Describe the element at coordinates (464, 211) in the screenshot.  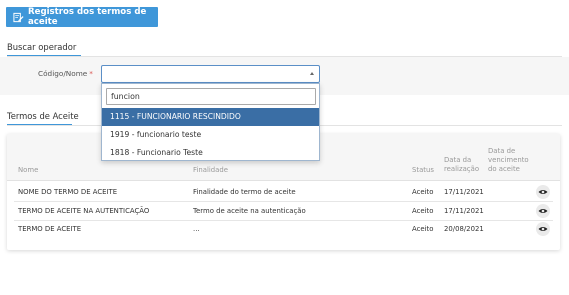
I see `row-2-date: 17/11/2021` at that location.